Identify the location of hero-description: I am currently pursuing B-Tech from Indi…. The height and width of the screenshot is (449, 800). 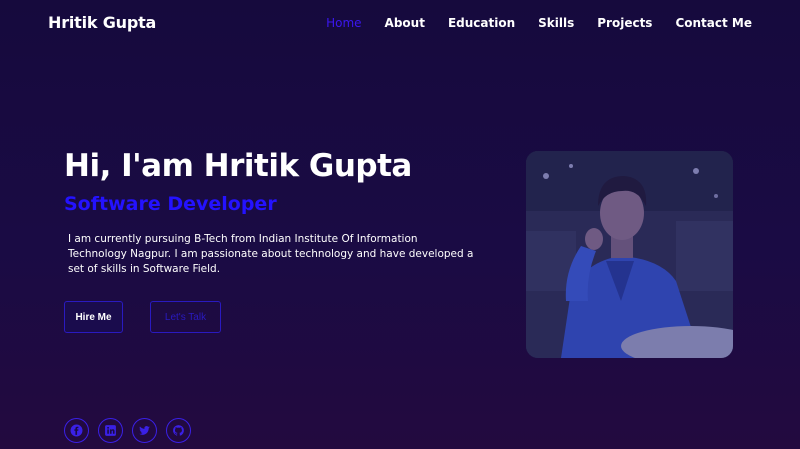
(271, 254).